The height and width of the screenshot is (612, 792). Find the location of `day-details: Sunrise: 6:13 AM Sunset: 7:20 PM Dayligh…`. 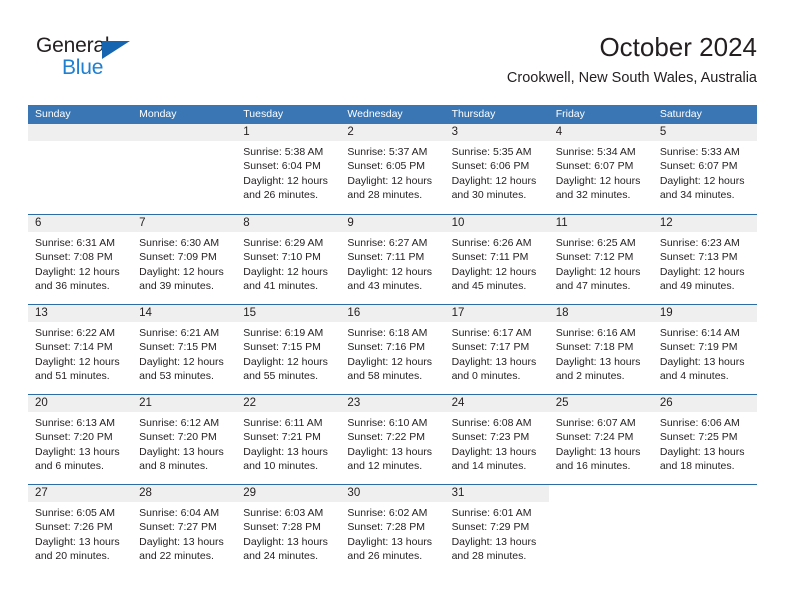

day-details: Sunrise: 6:13 AM Sunset: 7:20 PM Dayligh… is located at coordinates (80, 442).